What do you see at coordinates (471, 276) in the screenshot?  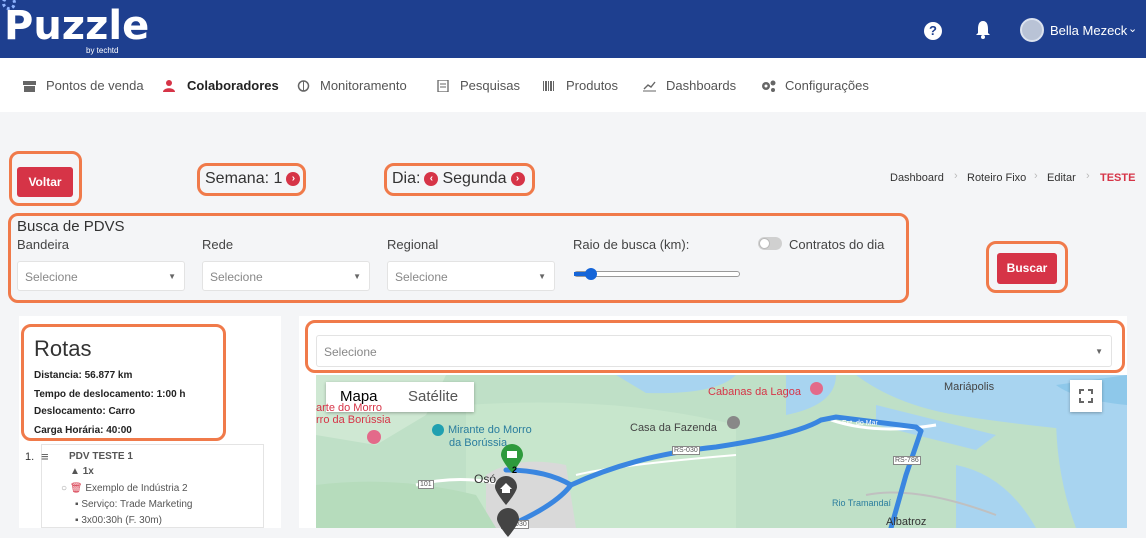 I see `regional-select: Selecione ▼` at bounding box center [471, 276].